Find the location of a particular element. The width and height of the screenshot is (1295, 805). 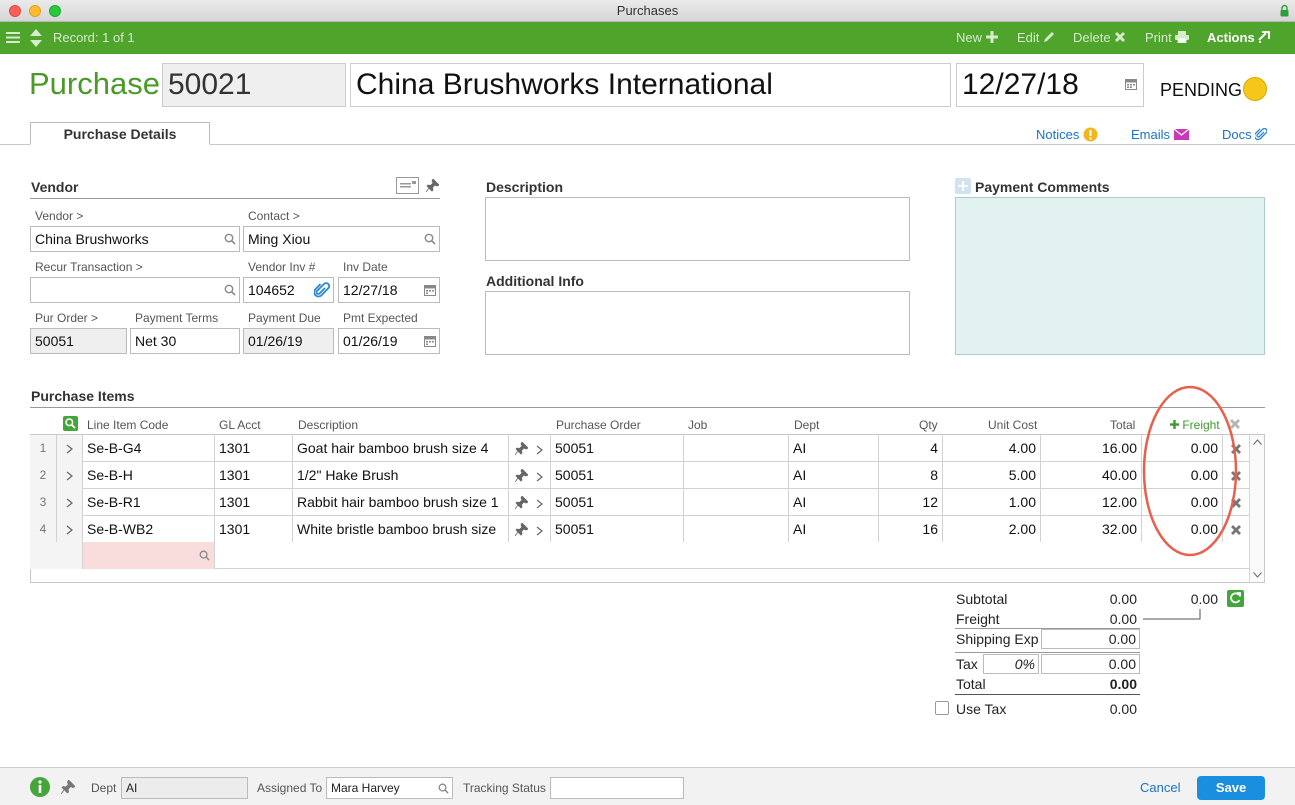

contact-field: Ming Xiou is located at coordinates (341, 239).